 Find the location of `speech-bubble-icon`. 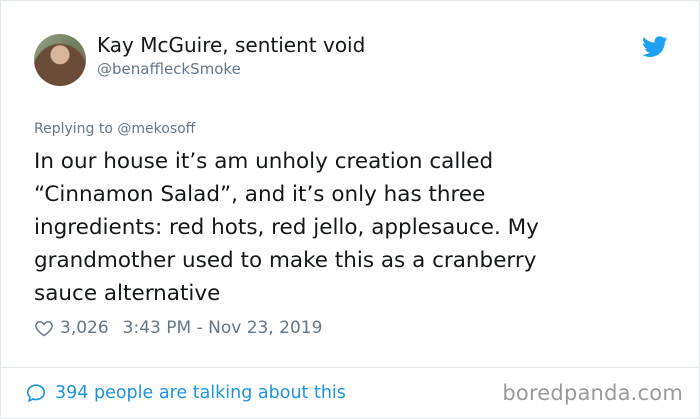

speech-bubble-icon is located at coordinates (36, 393).